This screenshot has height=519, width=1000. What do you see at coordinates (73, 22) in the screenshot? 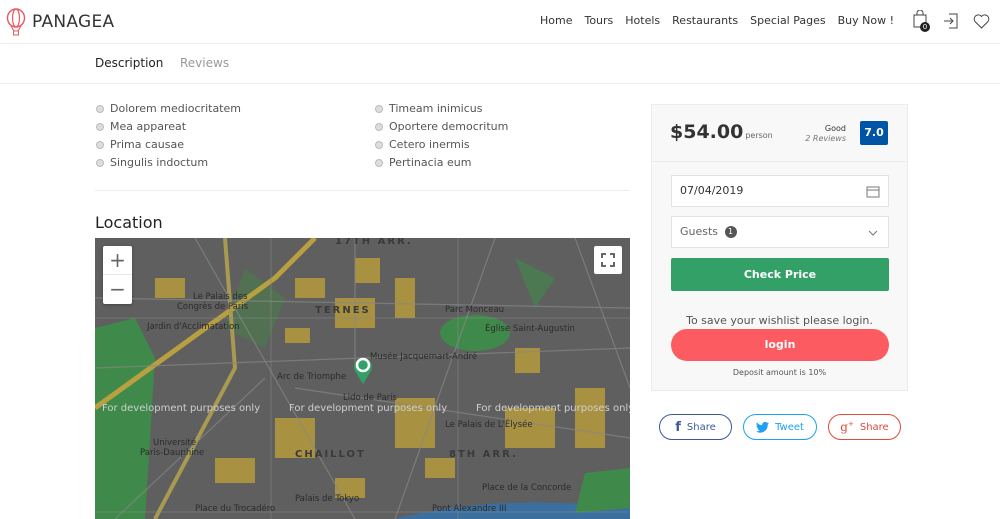
I see `brand-name: PANAGEA` at bounding box center [73, 22].